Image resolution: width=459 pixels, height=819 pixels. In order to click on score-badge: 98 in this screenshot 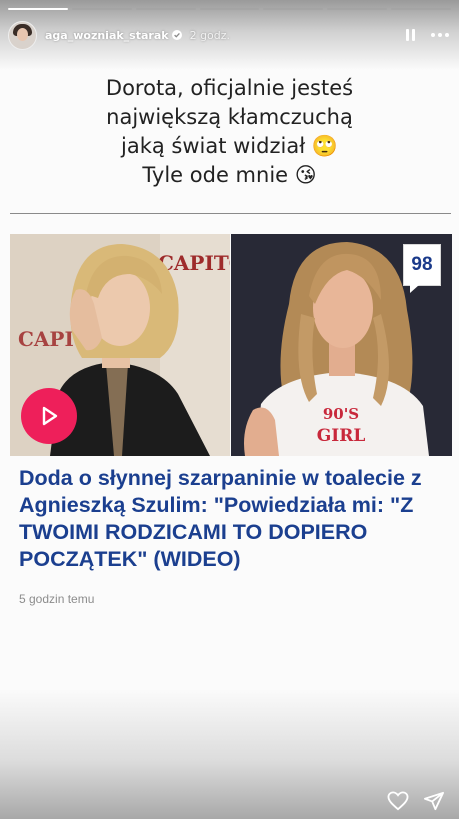, I will do `click(422, 268)`.